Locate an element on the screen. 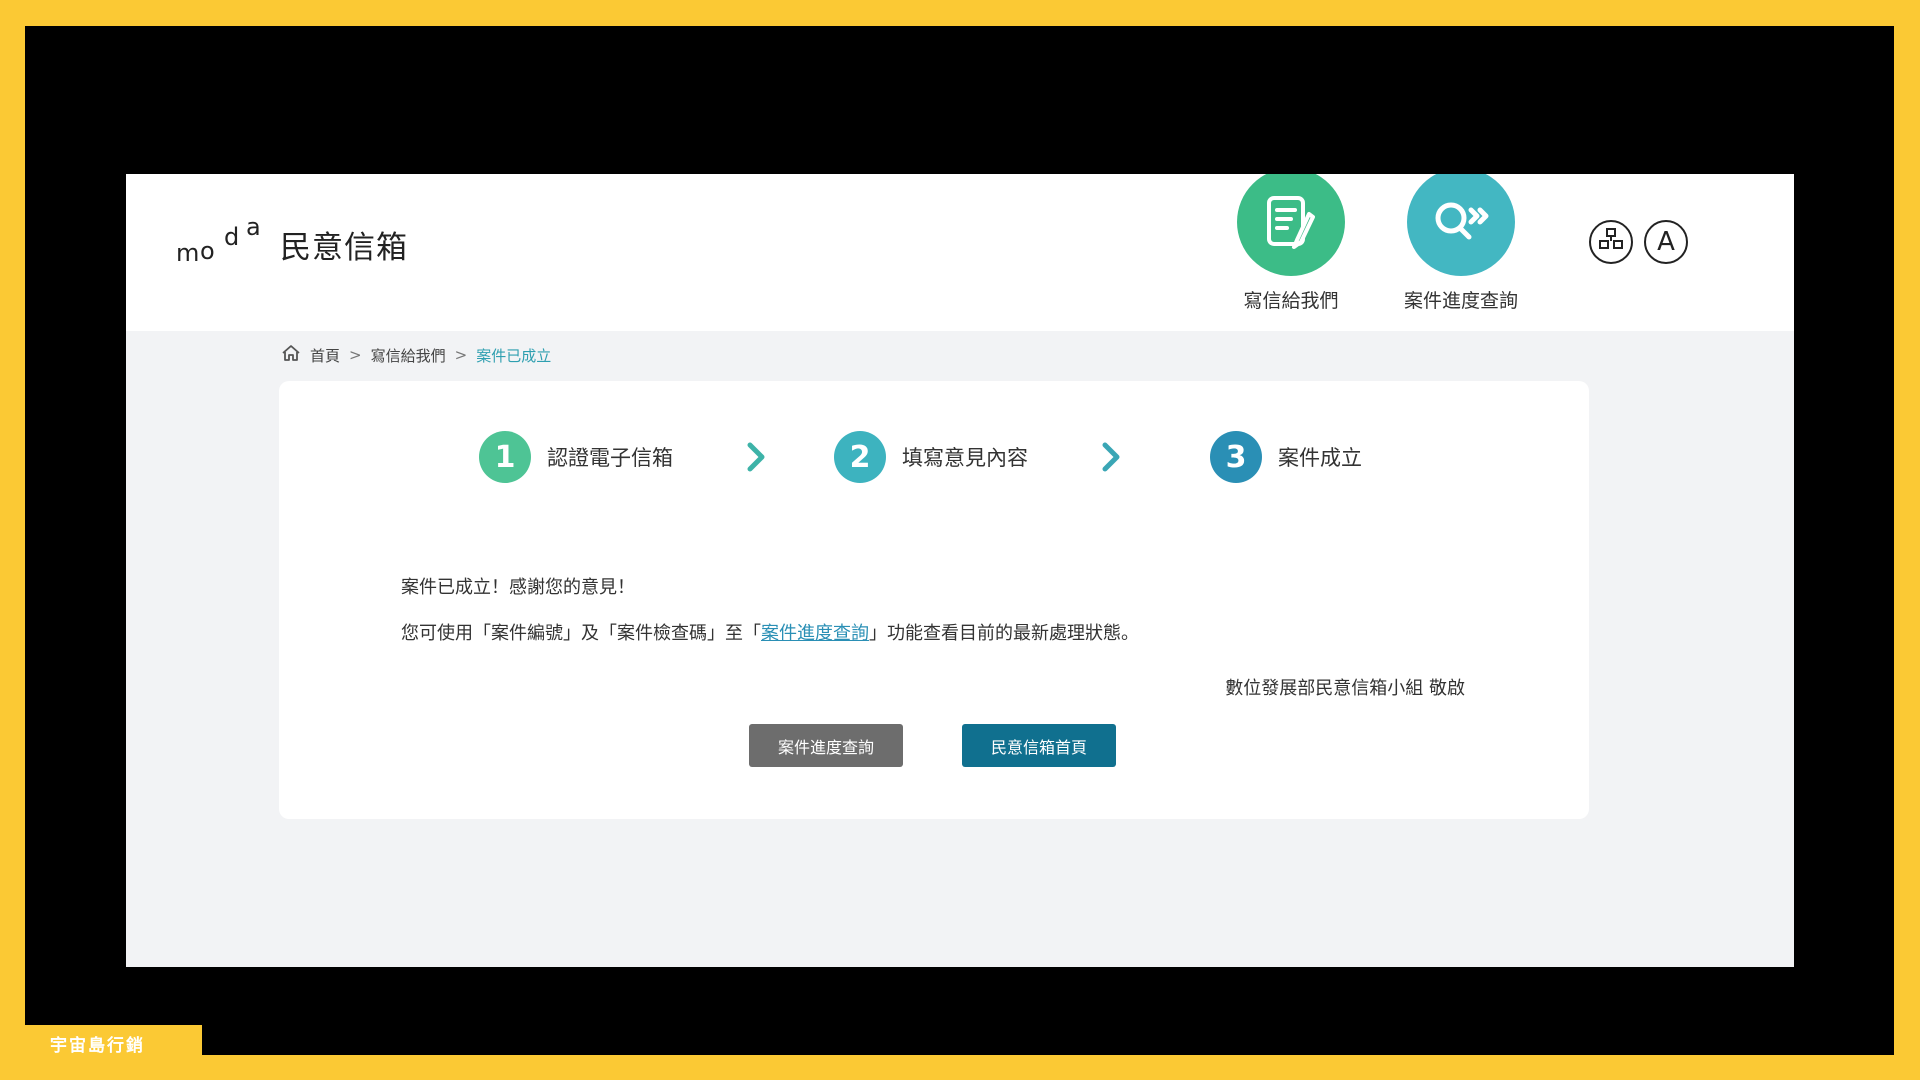 This screenshot has width=1920, height=1080. sitemap-button is located at coordinates (1611, 242).